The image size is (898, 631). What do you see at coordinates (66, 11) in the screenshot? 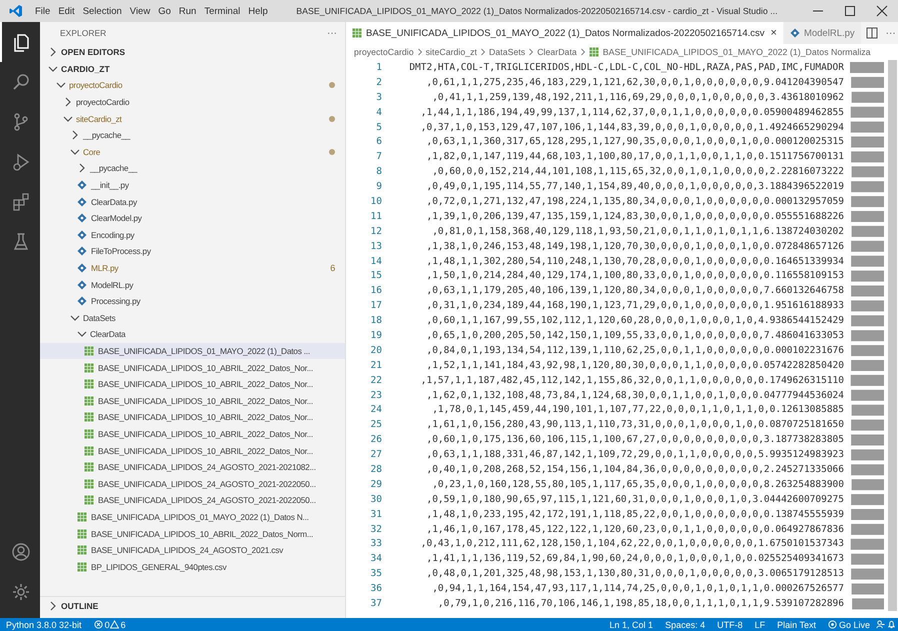
I see `menu-item: Edit` at bounding box center [66, 11].